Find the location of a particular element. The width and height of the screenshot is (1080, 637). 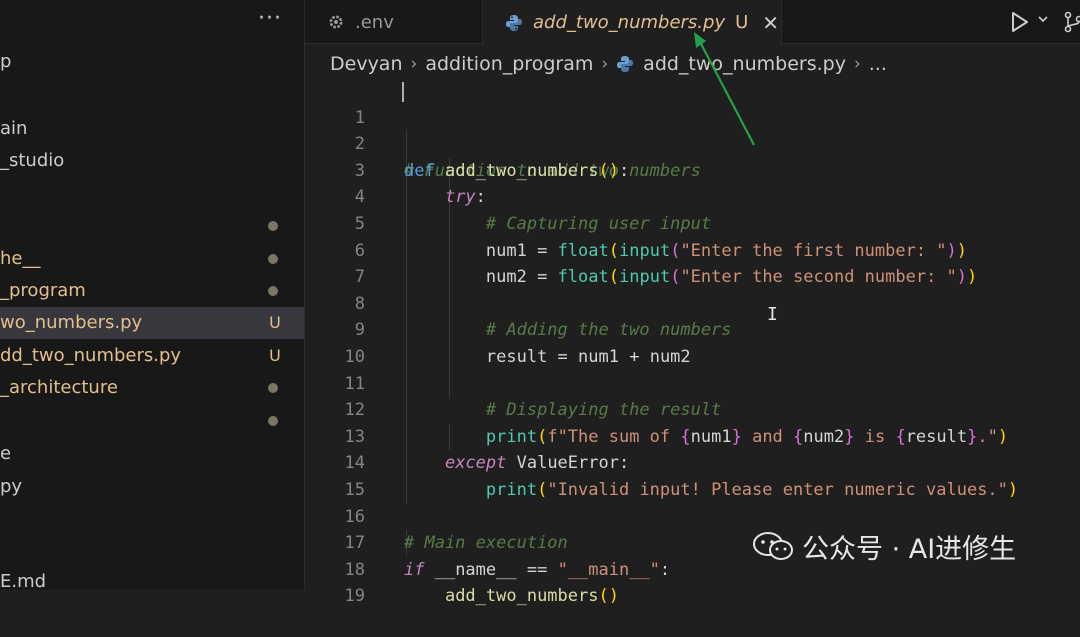

line-number: 19 is located at coordinates (335, 596).